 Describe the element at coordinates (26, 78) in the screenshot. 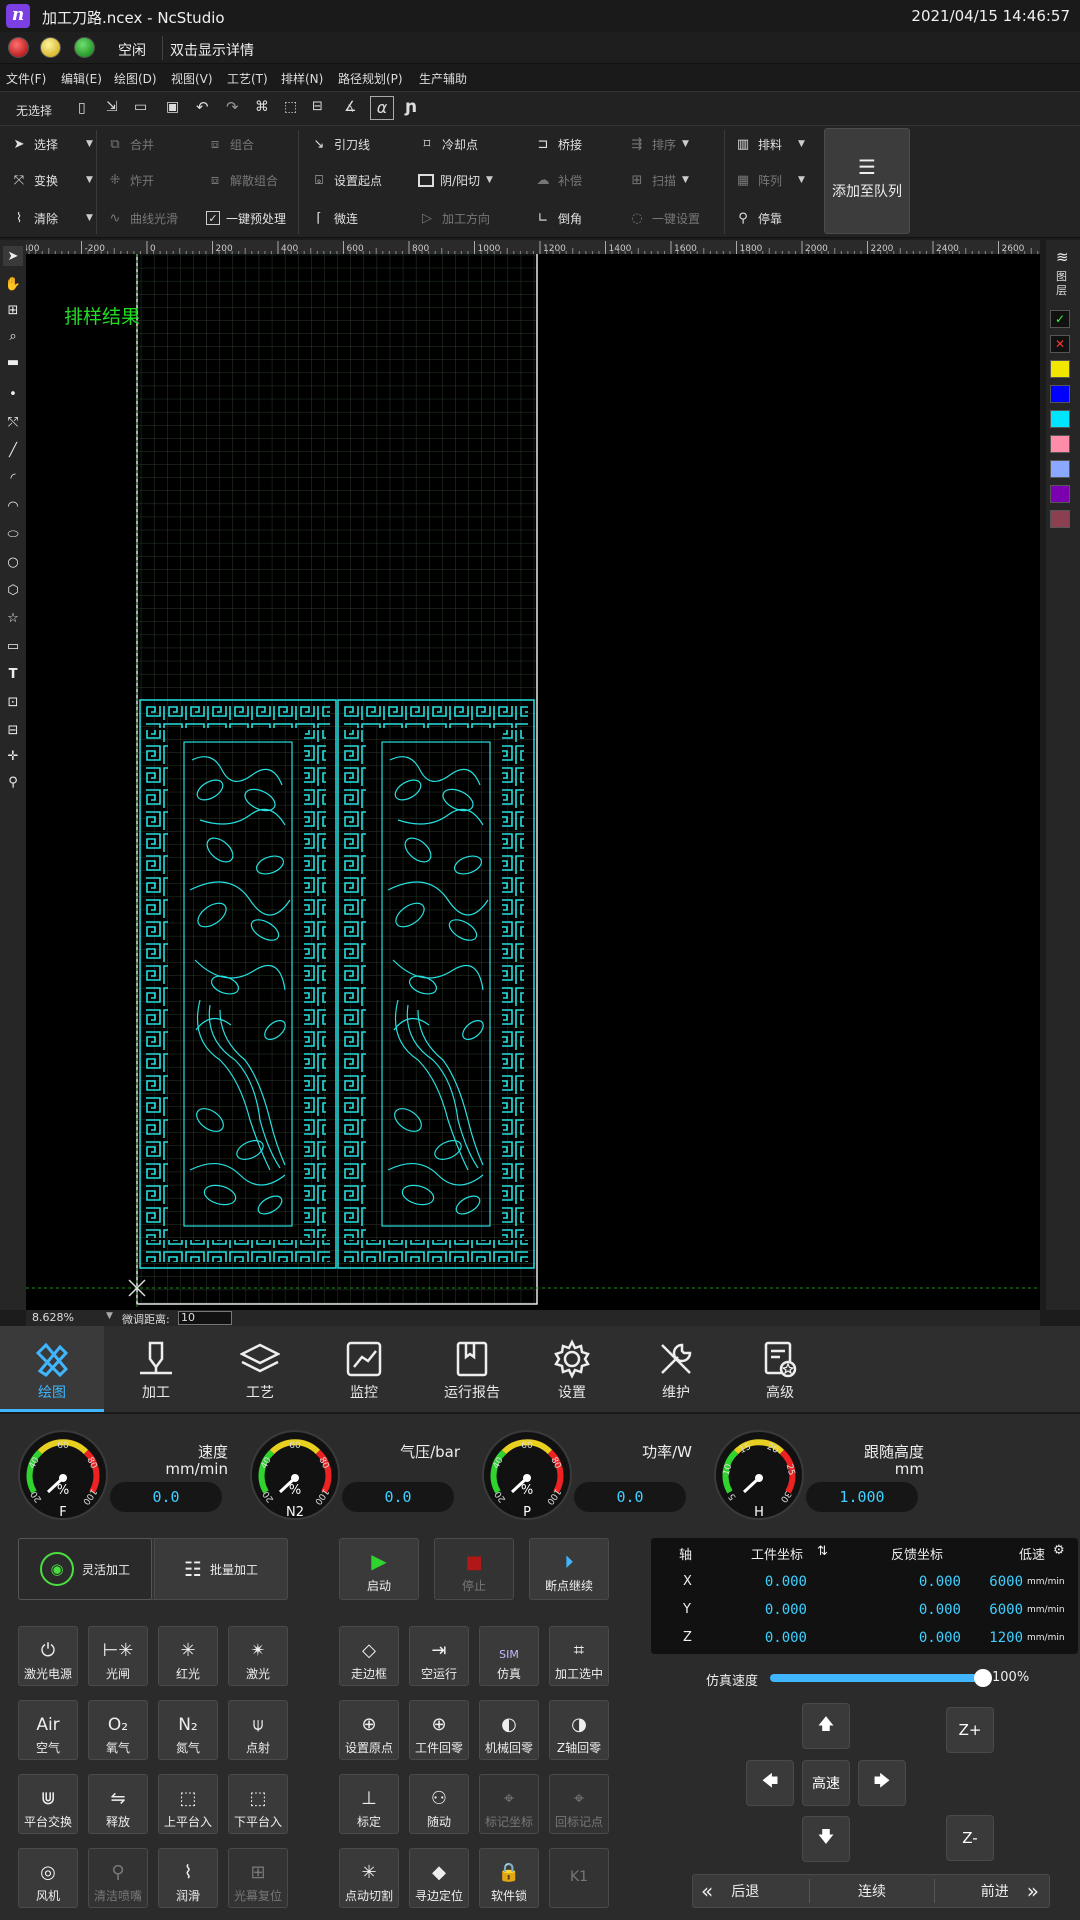

I see `menu-file: 文件(F)` at that location.